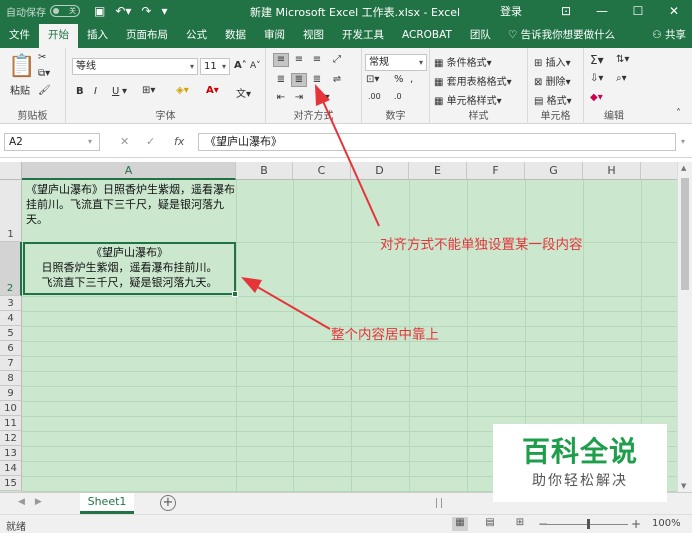 The width and height of the screenshot is (692, 533). What do you see at coordinates (281, 98) in the screenshot?
I see `decrease-indent-icon: ⇤` at bounding box center [281, 98].